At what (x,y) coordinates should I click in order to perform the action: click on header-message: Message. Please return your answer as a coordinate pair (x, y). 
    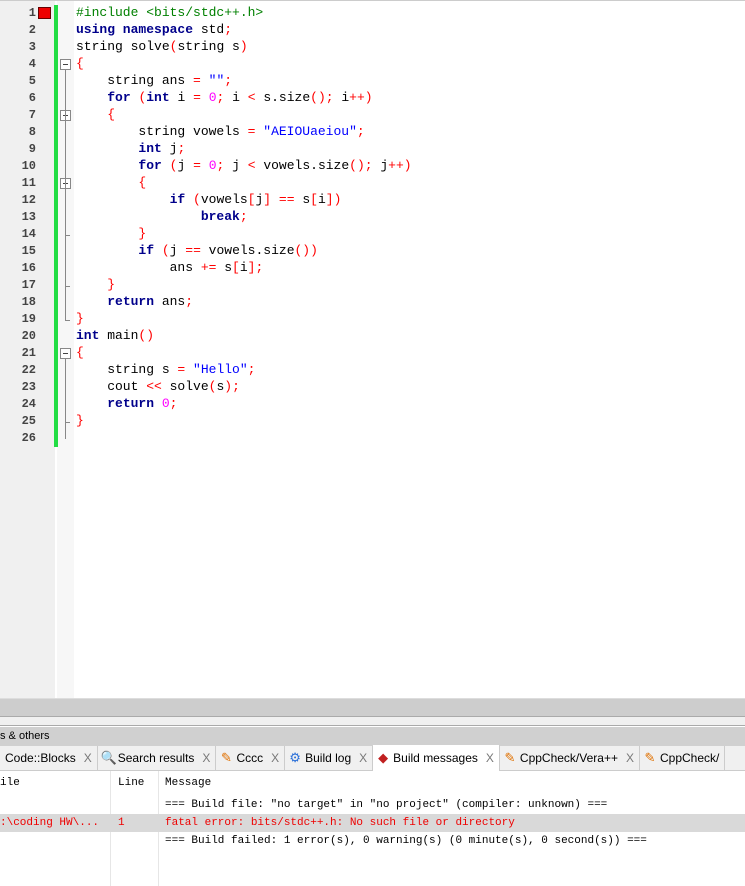
    Looking at the image, I should click on (188, 783).